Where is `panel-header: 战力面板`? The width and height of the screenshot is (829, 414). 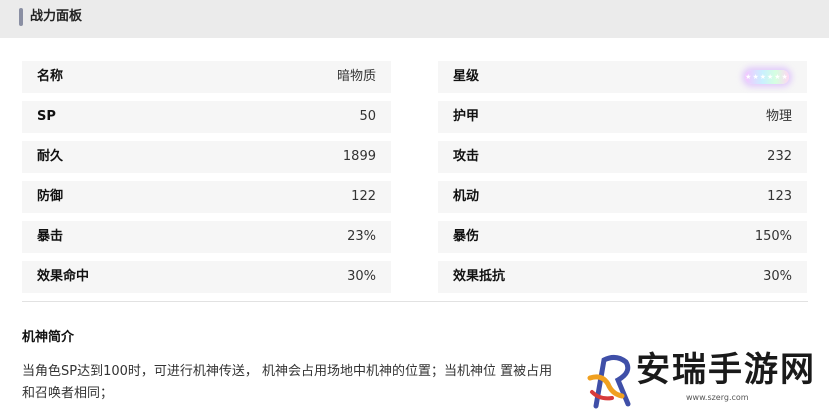 panel-header: 战力面板 is located at coordinates (414, 19).